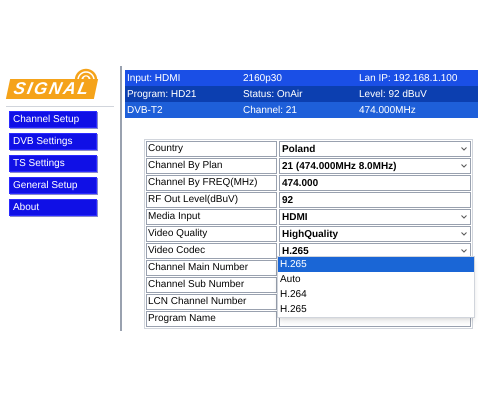 The height and width of the screenshot is (400, 480). I want to click on nav-button: TS Settings, so click(53, 163).